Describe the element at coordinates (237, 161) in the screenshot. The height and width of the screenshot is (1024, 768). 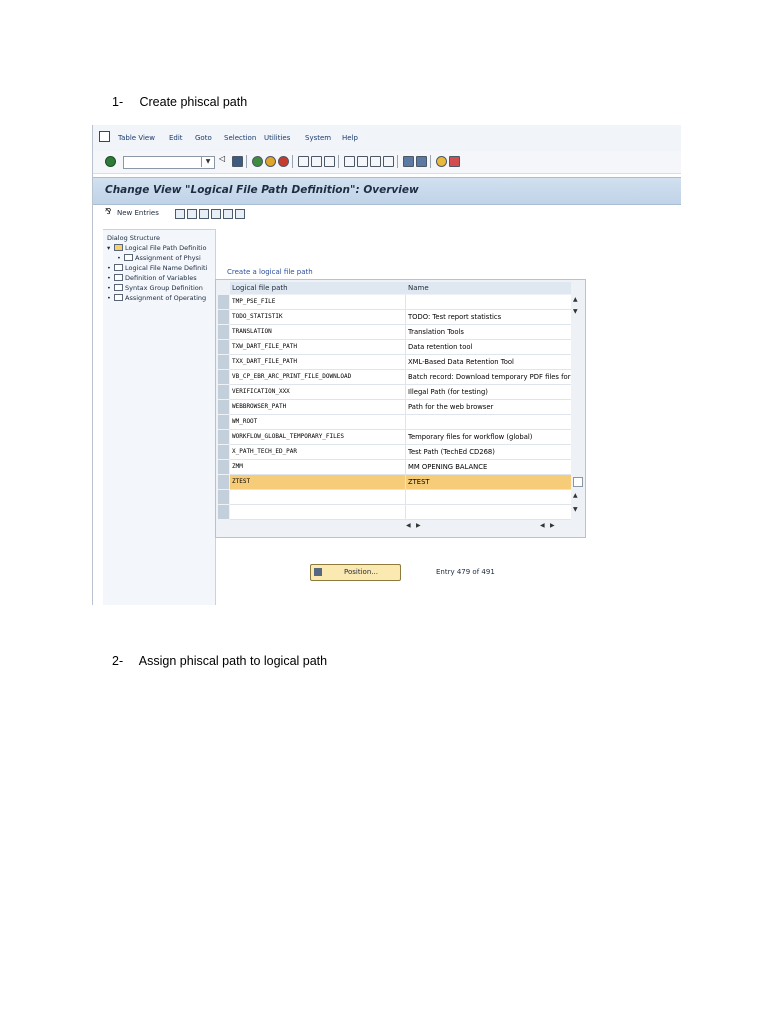
I see `save-icon` at that location.